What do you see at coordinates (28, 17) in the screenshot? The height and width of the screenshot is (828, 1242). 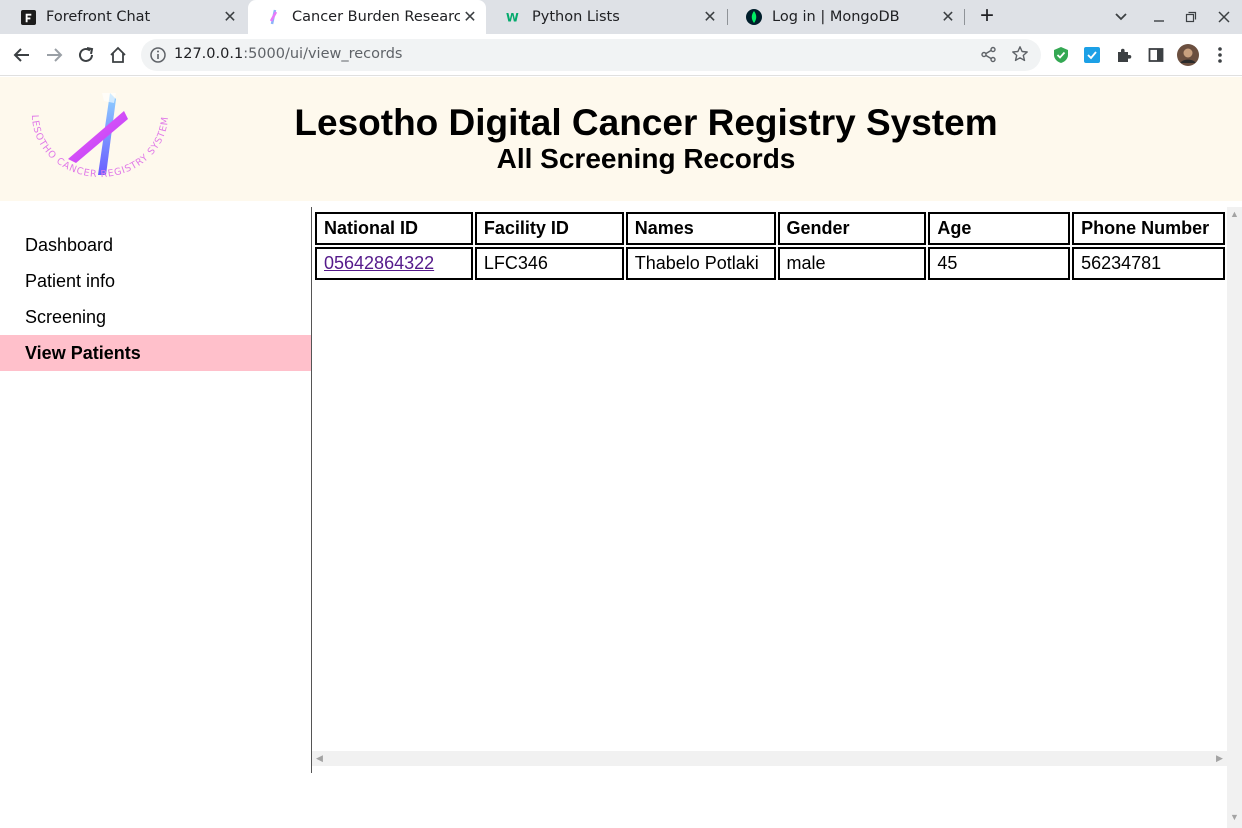 I see `forefront-icon` at bounding box center [28, 17].